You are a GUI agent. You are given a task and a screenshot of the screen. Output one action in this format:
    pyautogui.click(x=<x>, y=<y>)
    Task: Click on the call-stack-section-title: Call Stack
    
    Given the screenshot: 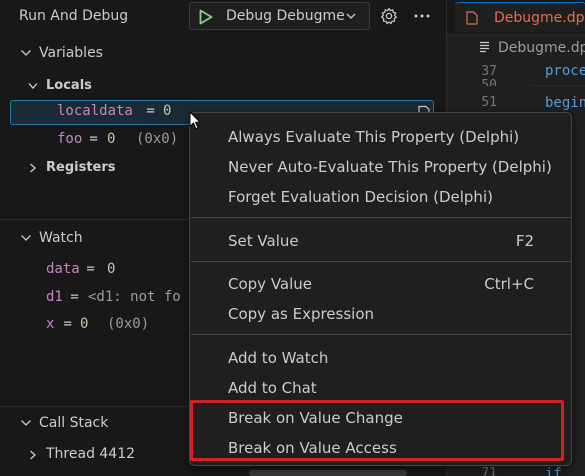 What is the action you would take?
    pyautogui.click(x=74, y=423)
    